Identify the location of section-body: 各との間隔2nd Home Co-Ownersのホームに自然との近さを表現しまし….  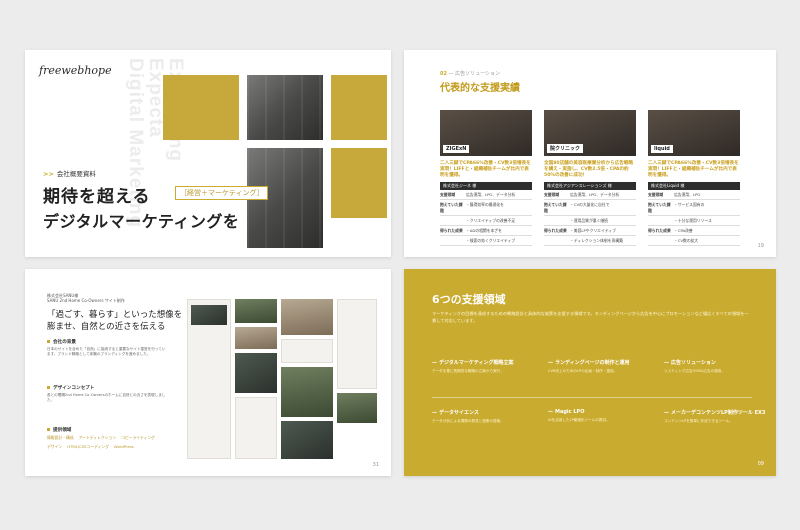
(106, 397).